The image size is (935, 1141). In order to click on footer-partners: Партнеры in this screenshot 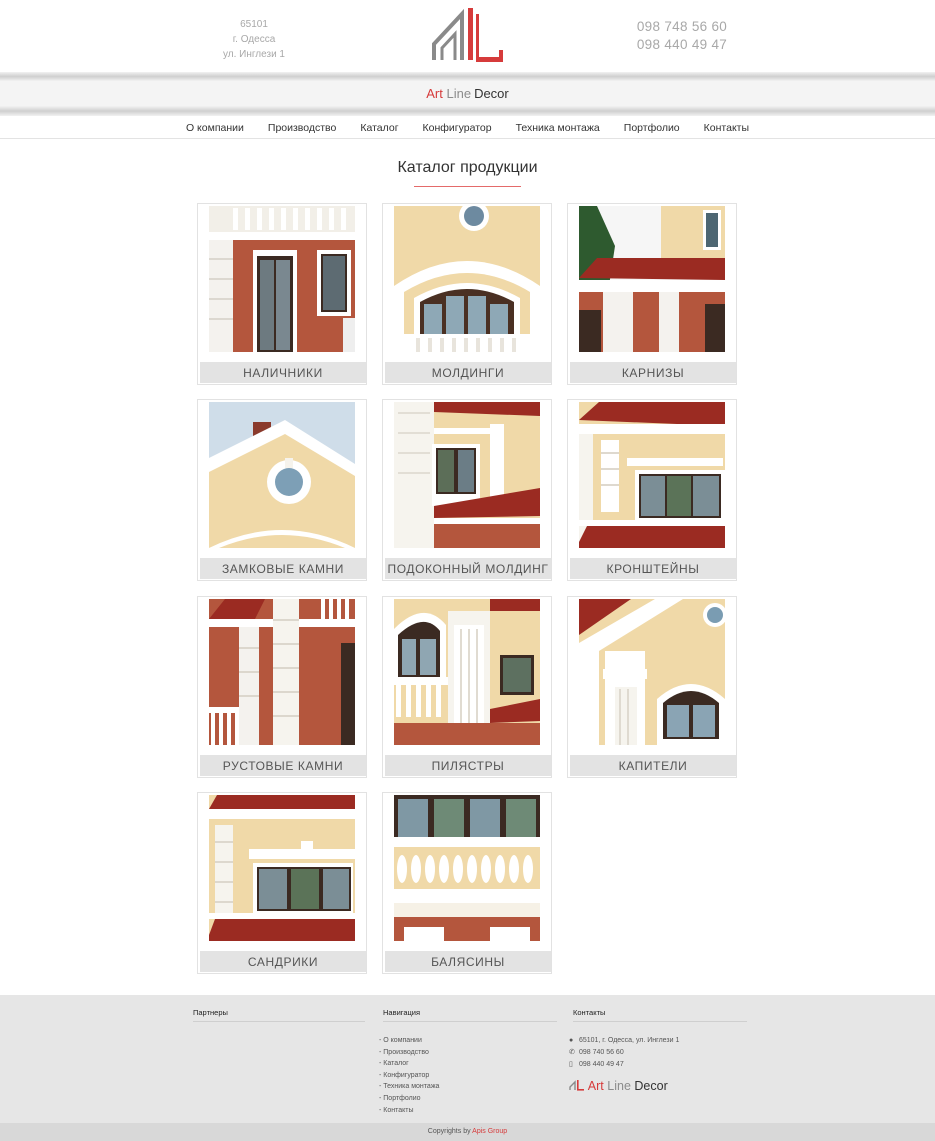, I will do `click(279, 1015)`.